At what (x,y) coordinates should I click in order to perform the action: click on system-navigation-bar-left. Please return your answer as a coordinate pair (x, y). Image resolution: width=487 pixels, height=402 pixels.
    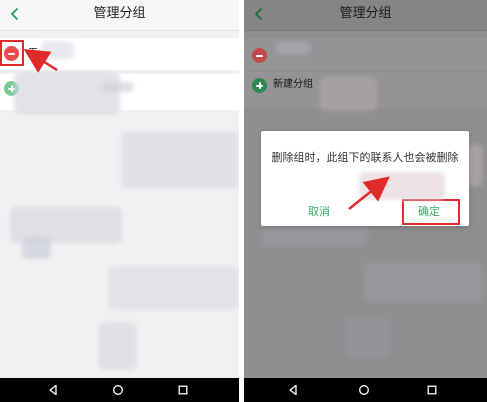
    Looking at the image, I should click on (119, 390).